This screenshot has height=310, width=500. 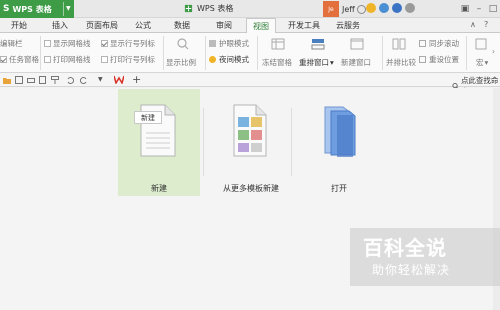 I want to click on spreadsheet-icon, so click(x=188, y=8).